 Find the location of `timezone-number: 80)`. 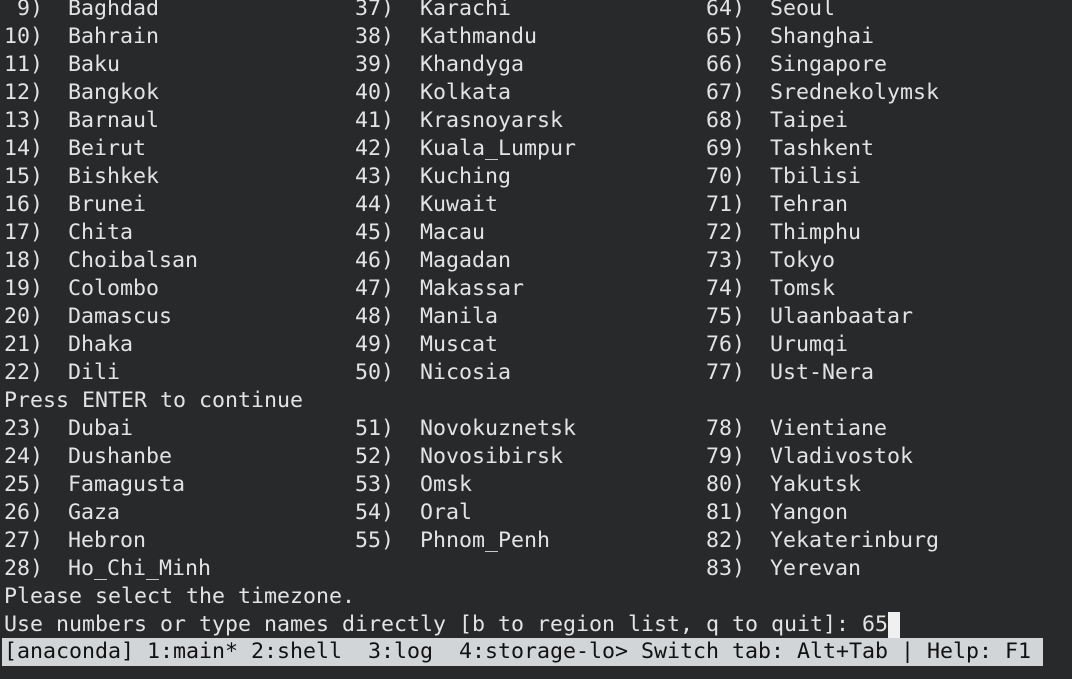

timezone-number: 80) is located at coordinates (726, 484).